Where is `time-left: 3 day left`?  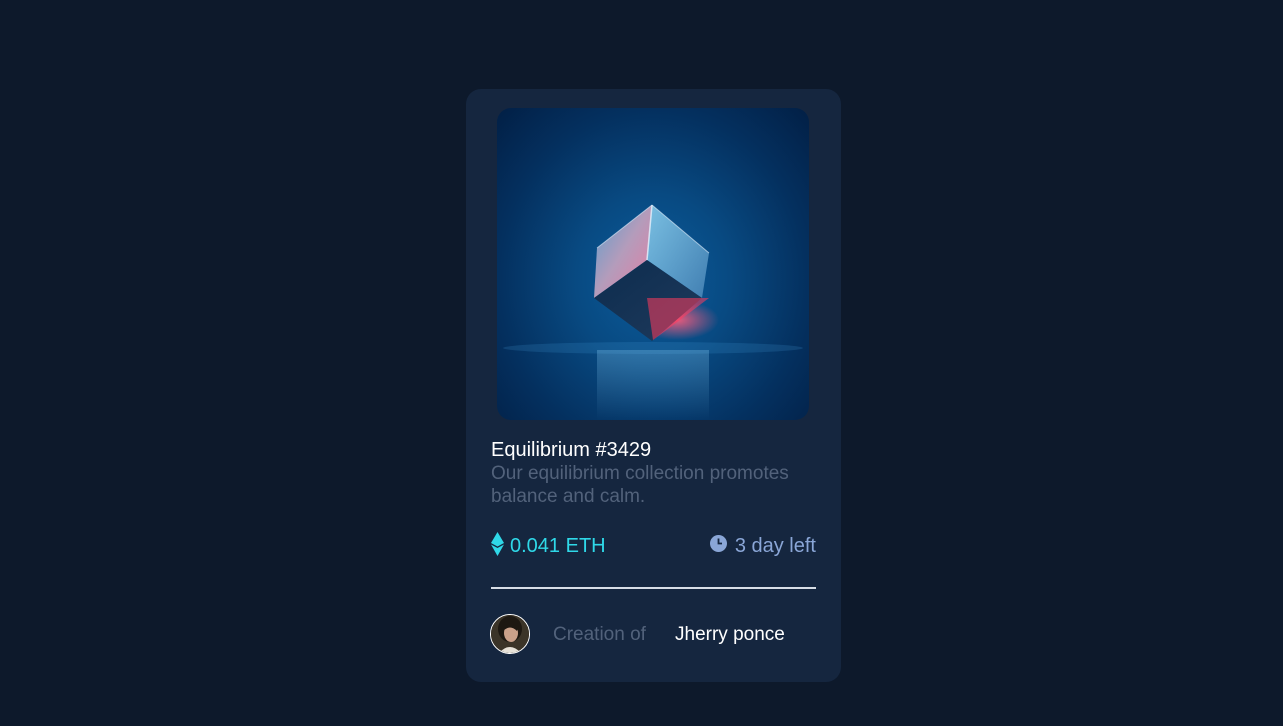
time-left: 3 day left is located at coordinates (762, 546).